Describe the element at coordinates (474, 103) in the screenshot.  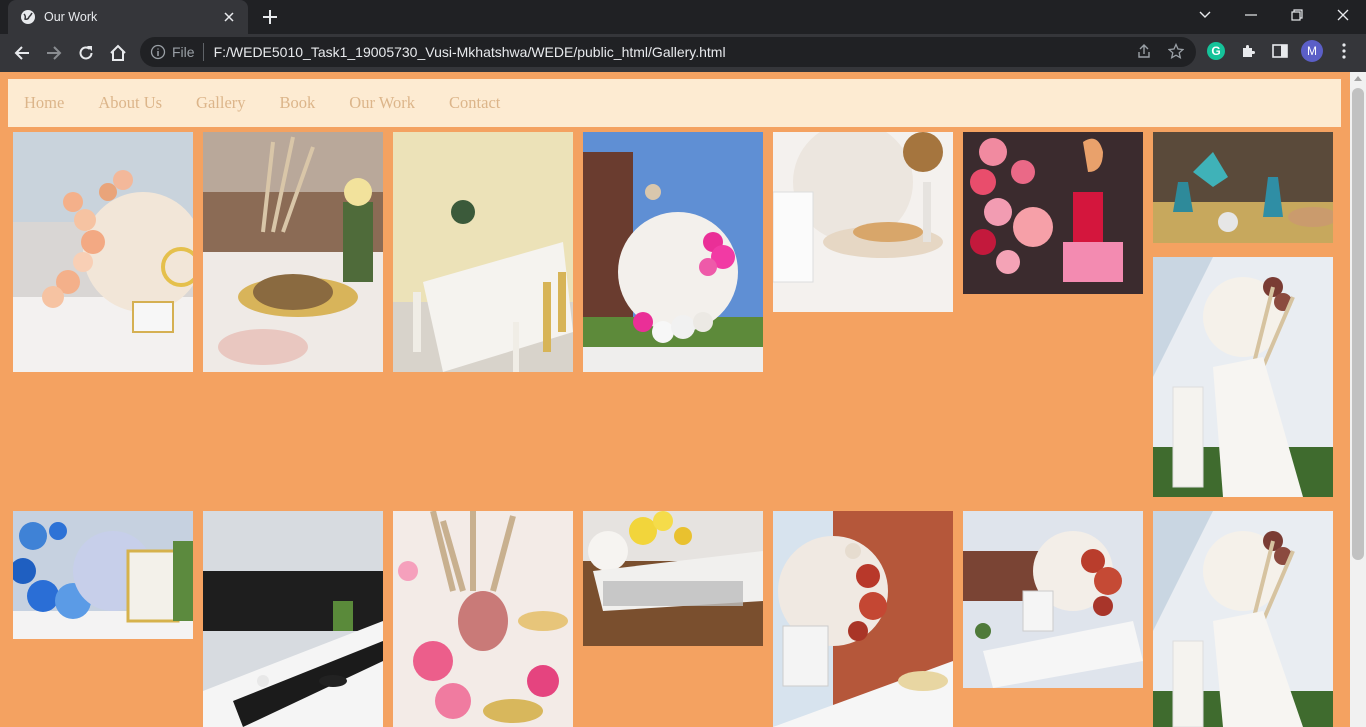
I see `nav-contact-link: Contact` at that location.